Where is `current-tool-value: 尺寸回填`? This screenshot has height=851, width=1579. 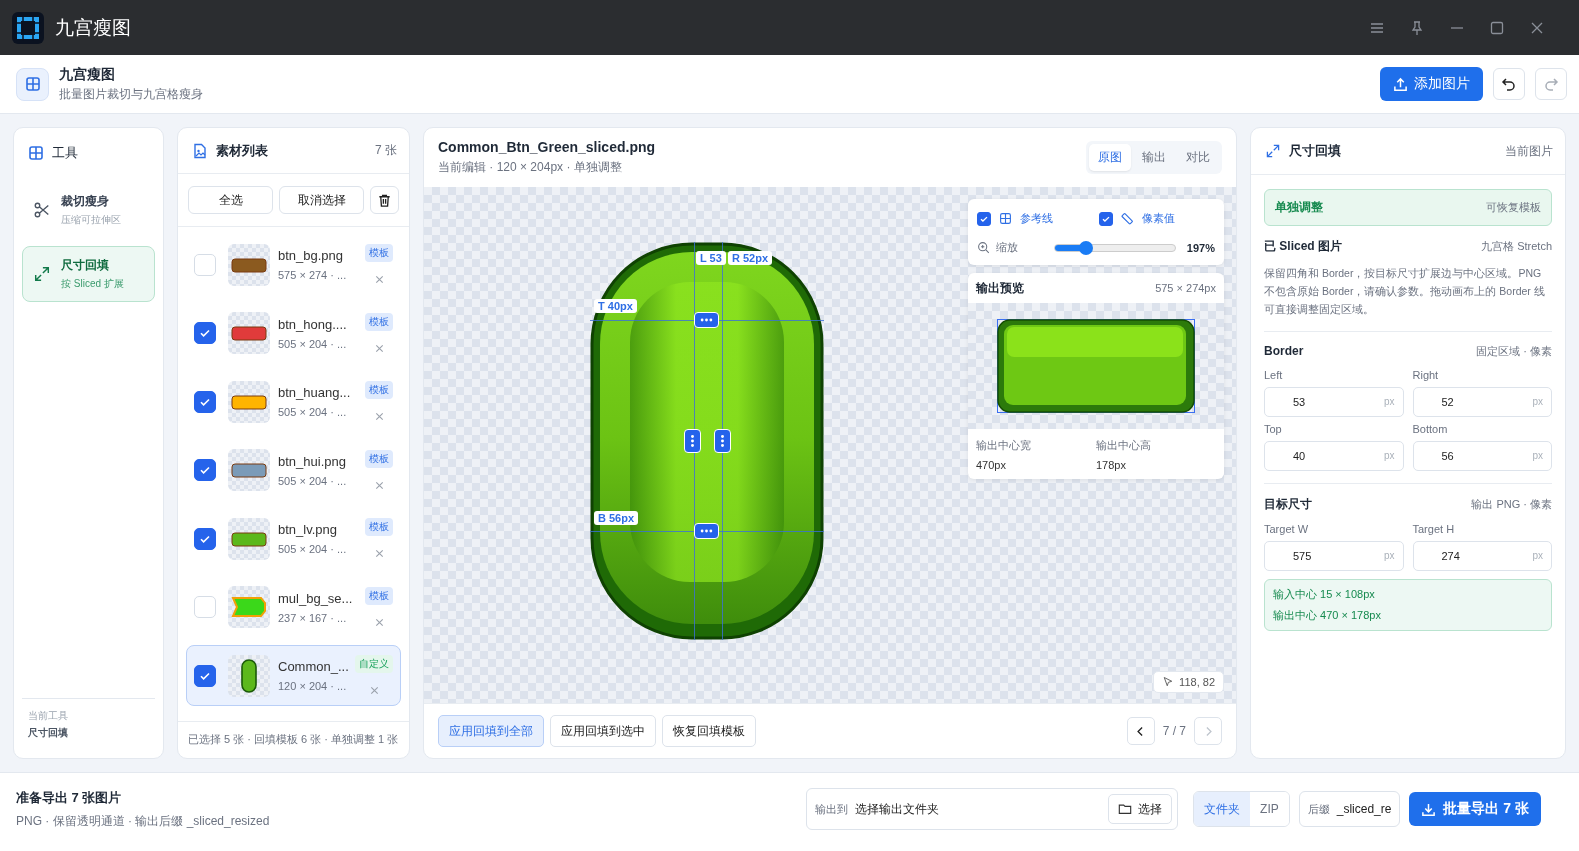
current-tool-value: 尺寸回填 is located at coordinates (48, 733).